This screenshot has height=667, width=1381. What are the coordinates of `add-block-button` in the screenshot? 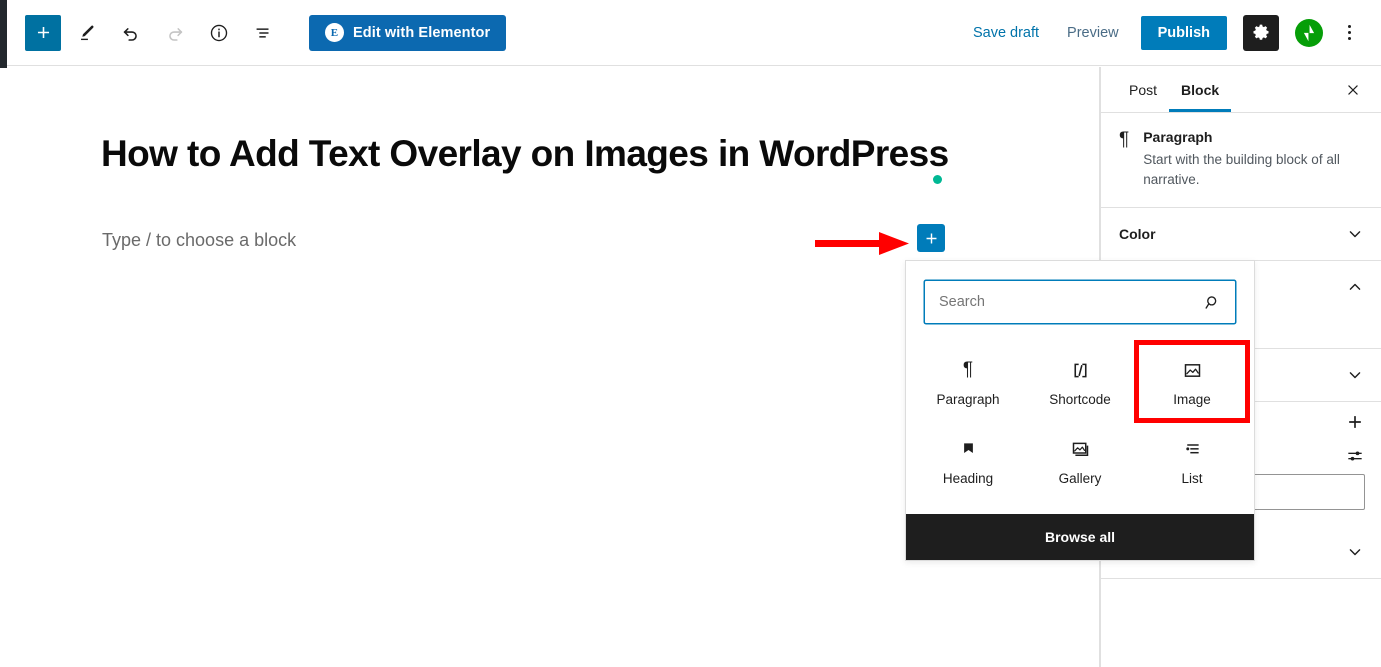 It's located at (43, 32).